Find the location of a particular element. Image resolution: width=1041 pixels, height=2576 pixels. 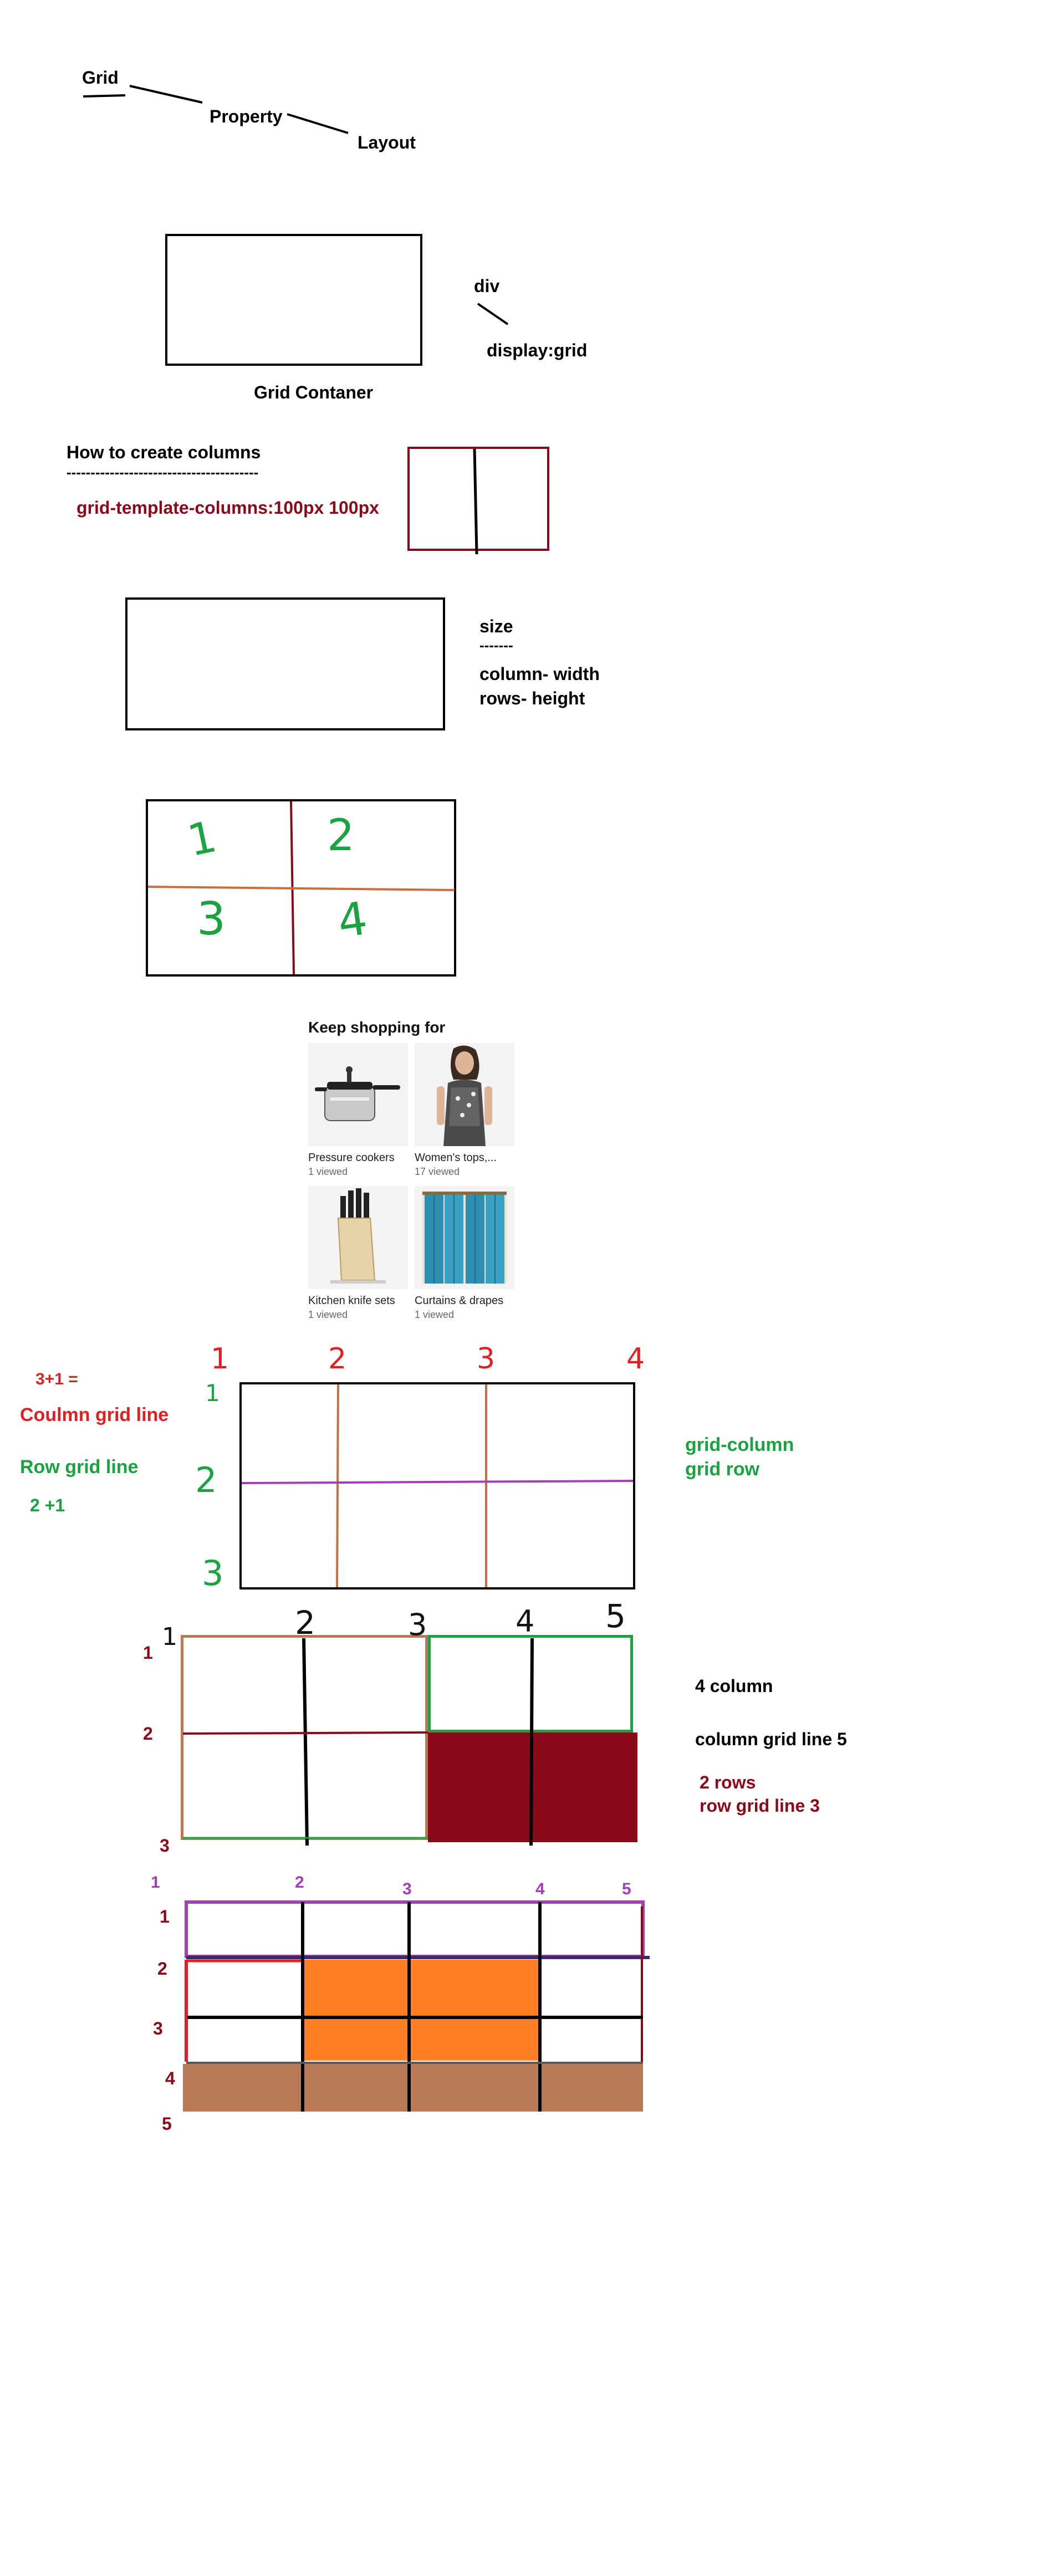

area-col-number-5: 5 is located at coordinates (626, 1889).